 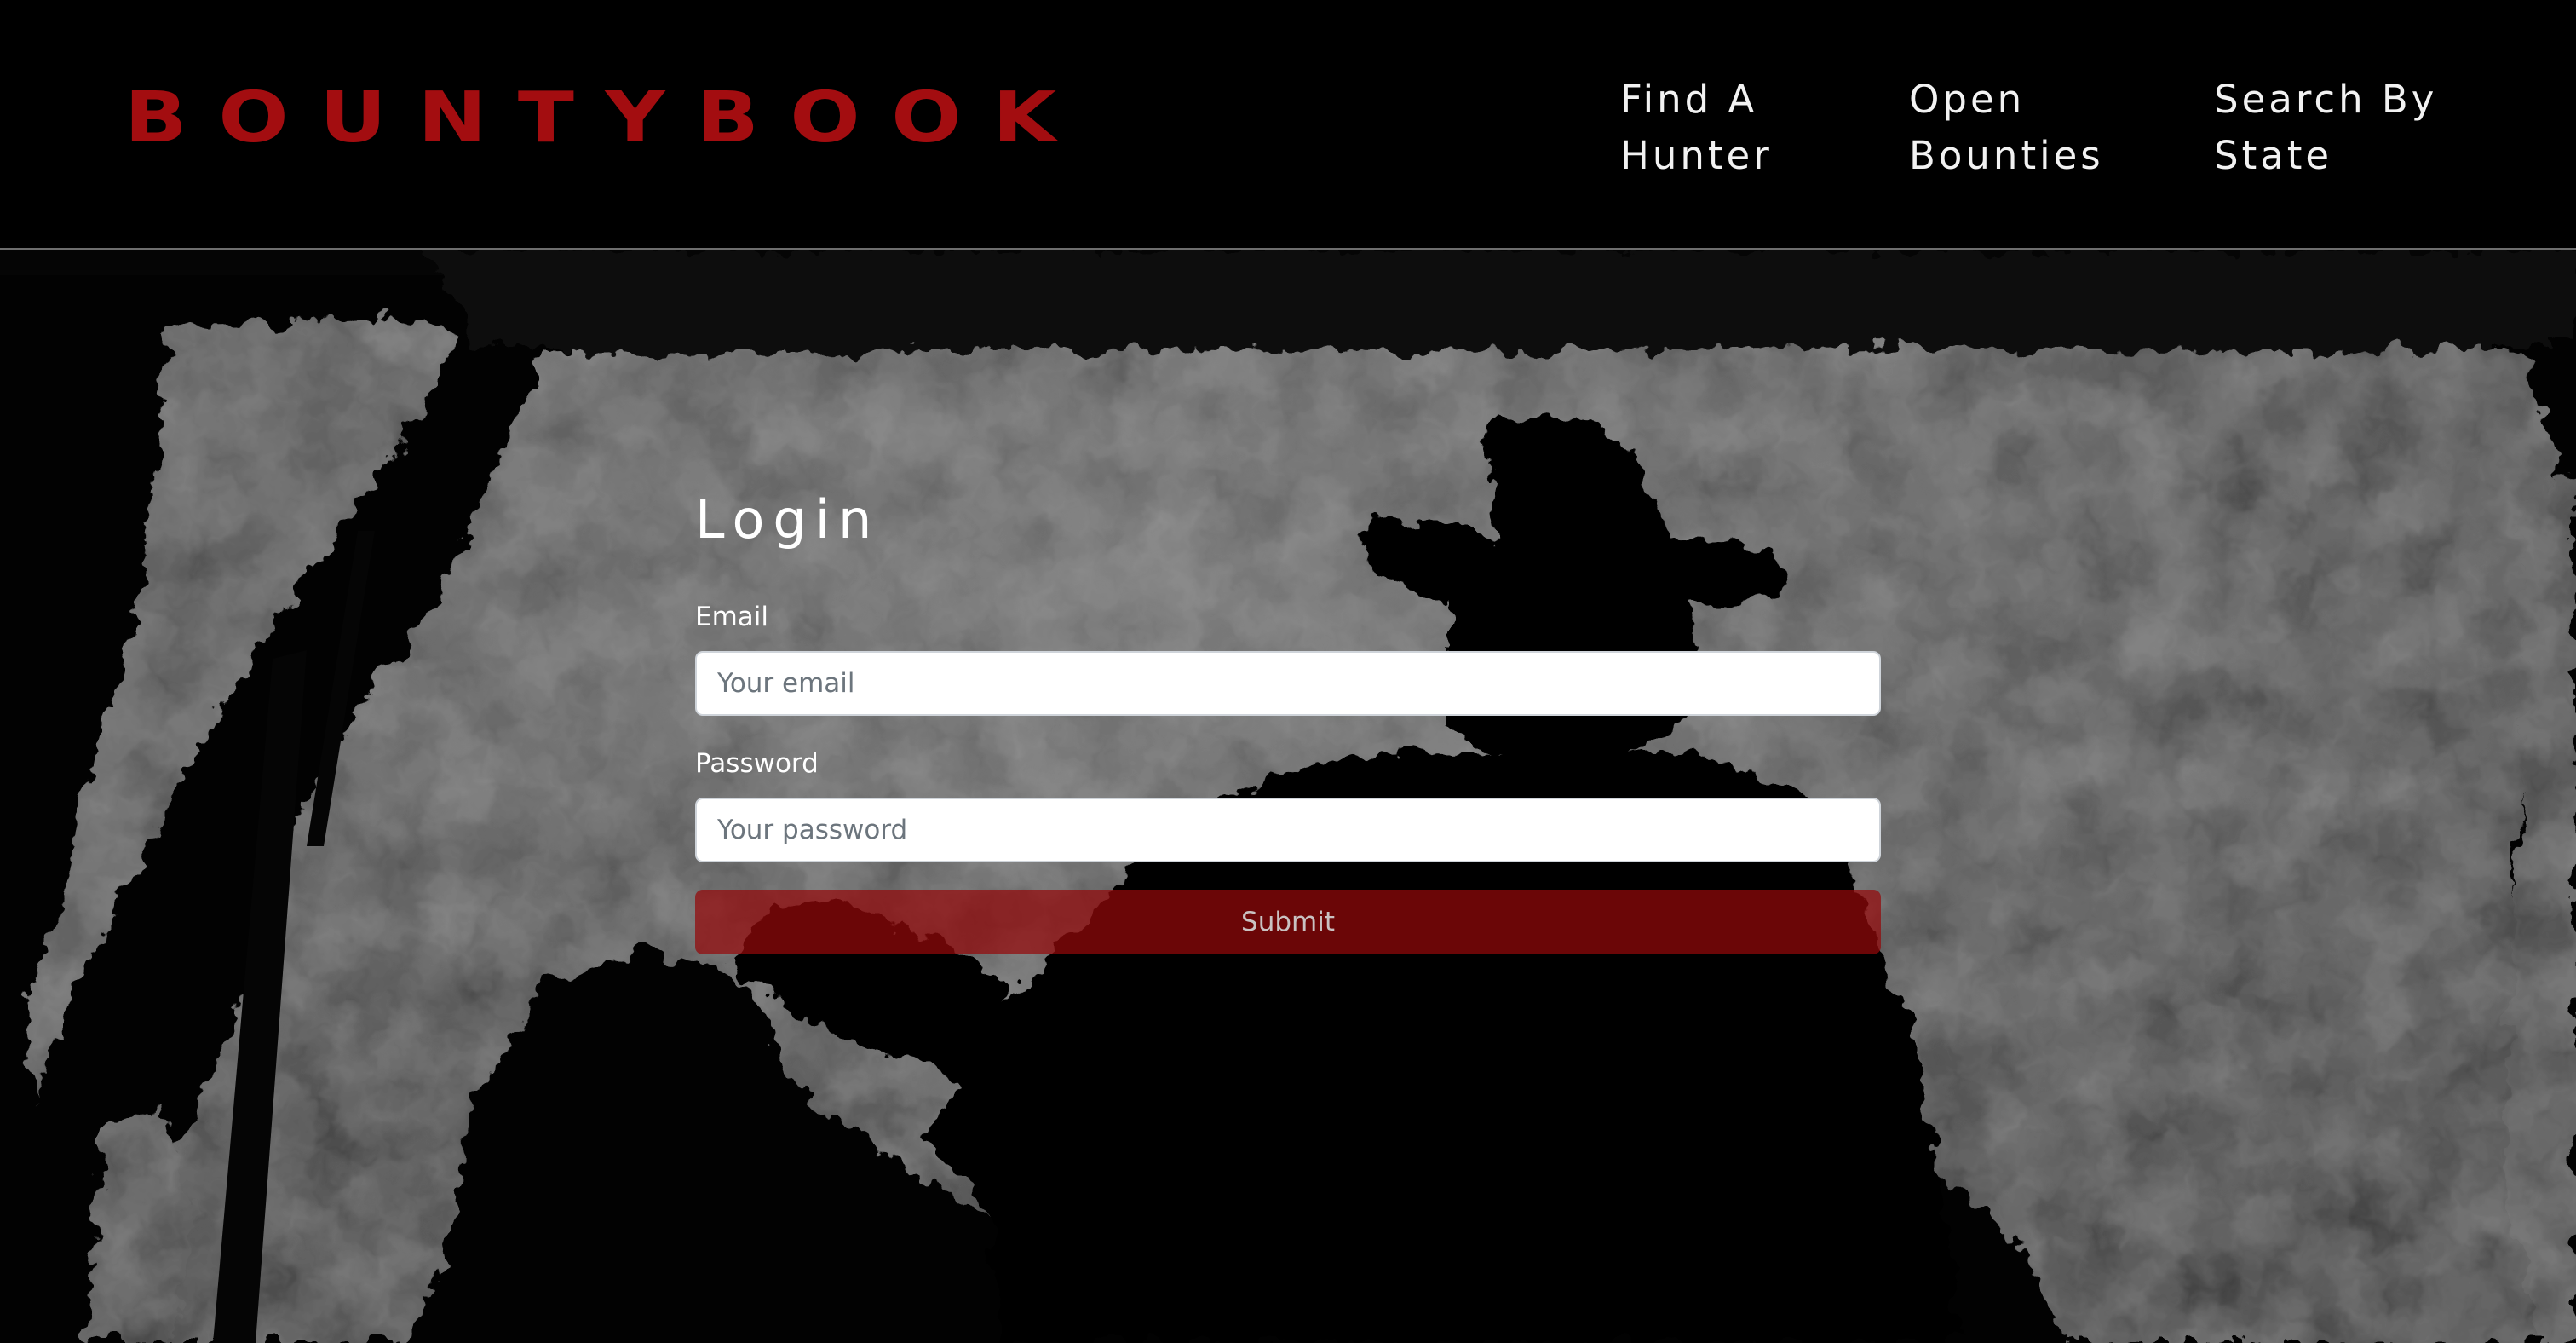 I want to click on nav-link-search-by-state: Search By State, so click(x=2326, y=128).